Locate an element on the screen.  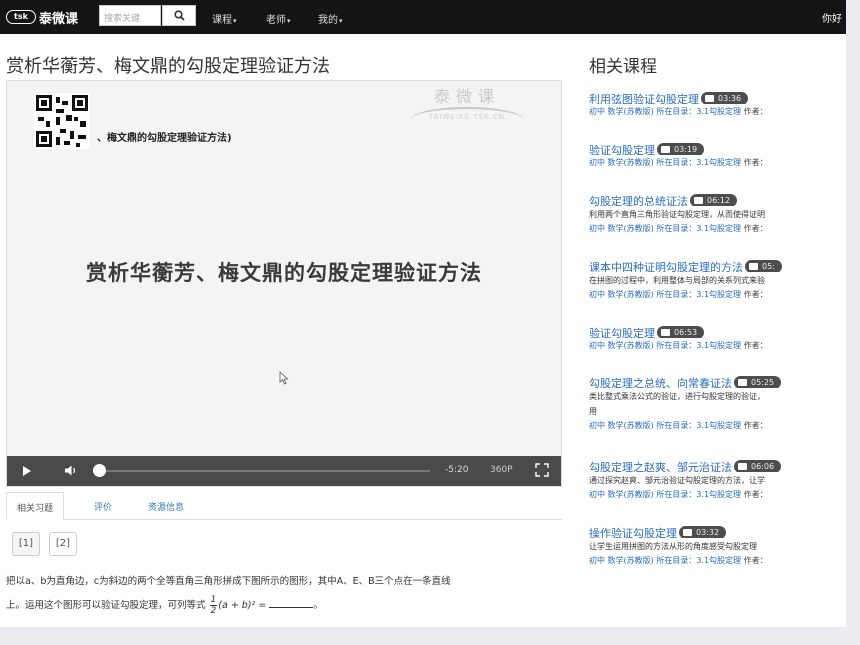
duration-badge: 03:32 is located at coordinates (703, 532).